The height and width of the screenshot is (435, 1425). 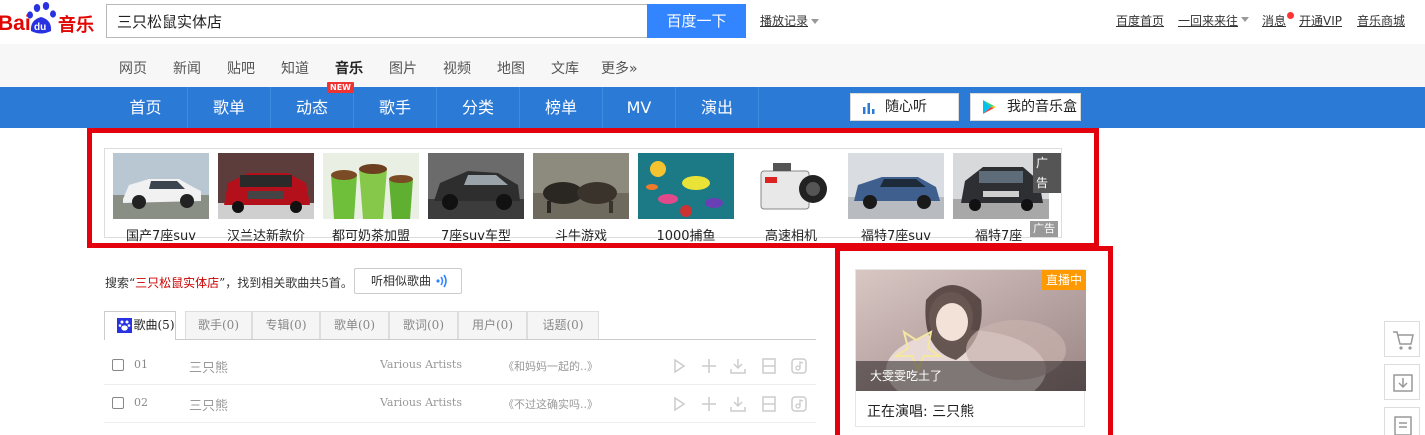 What do you see at coordinates (550, 404) in the screenshot?
I see `song-album: 《不过这确实吗..》` at bounding box center [550, 404].